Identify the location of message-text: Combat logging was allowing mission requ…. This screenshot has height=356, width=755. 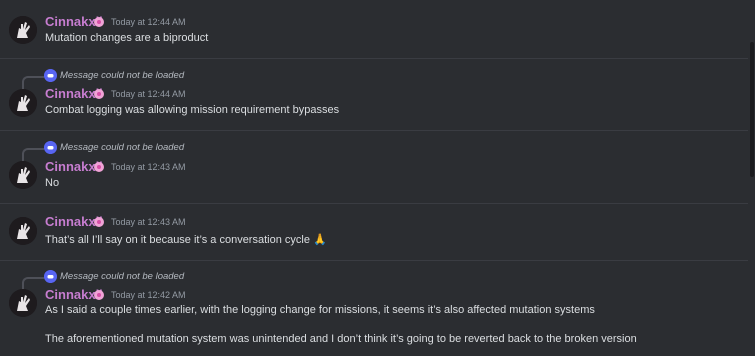
(192, 110).